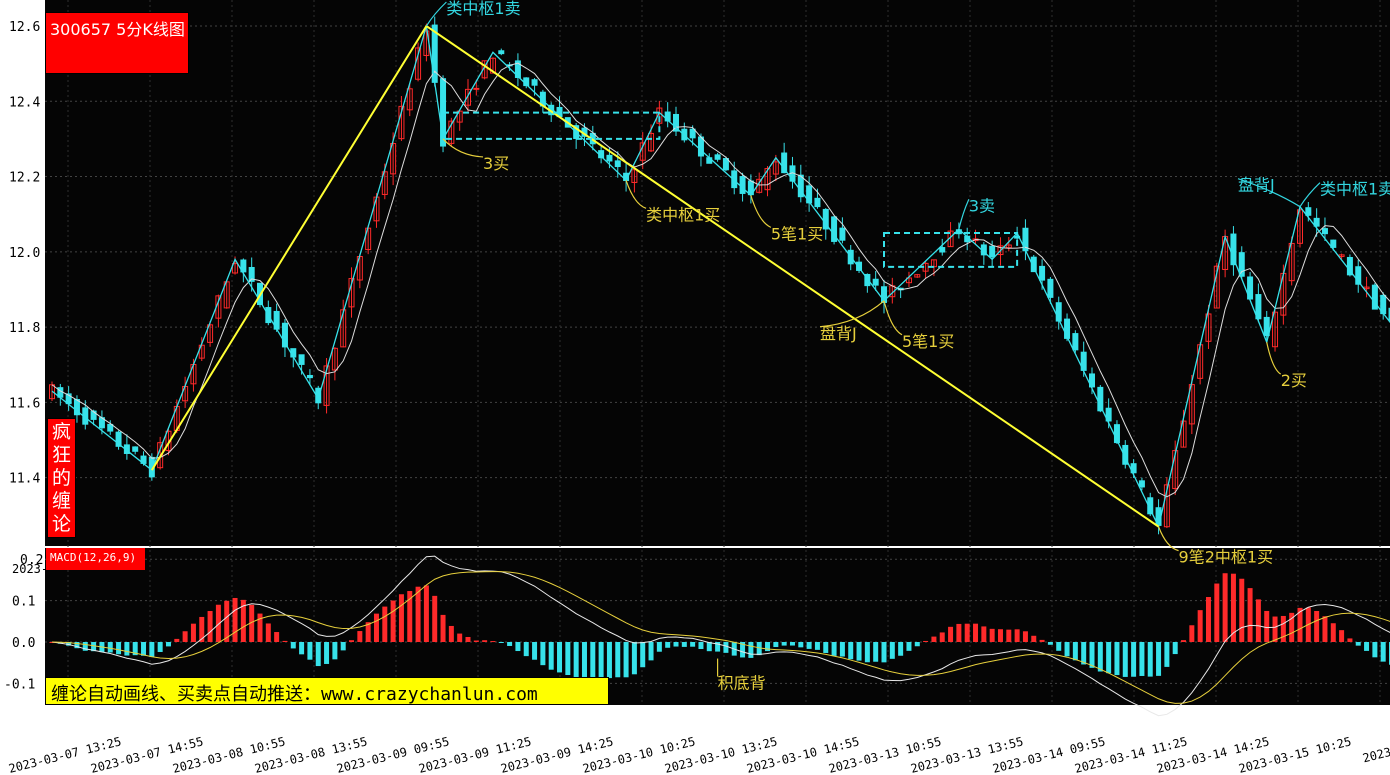  I want to click on x-tick-label-partial: 2023-, so click(30, 569).